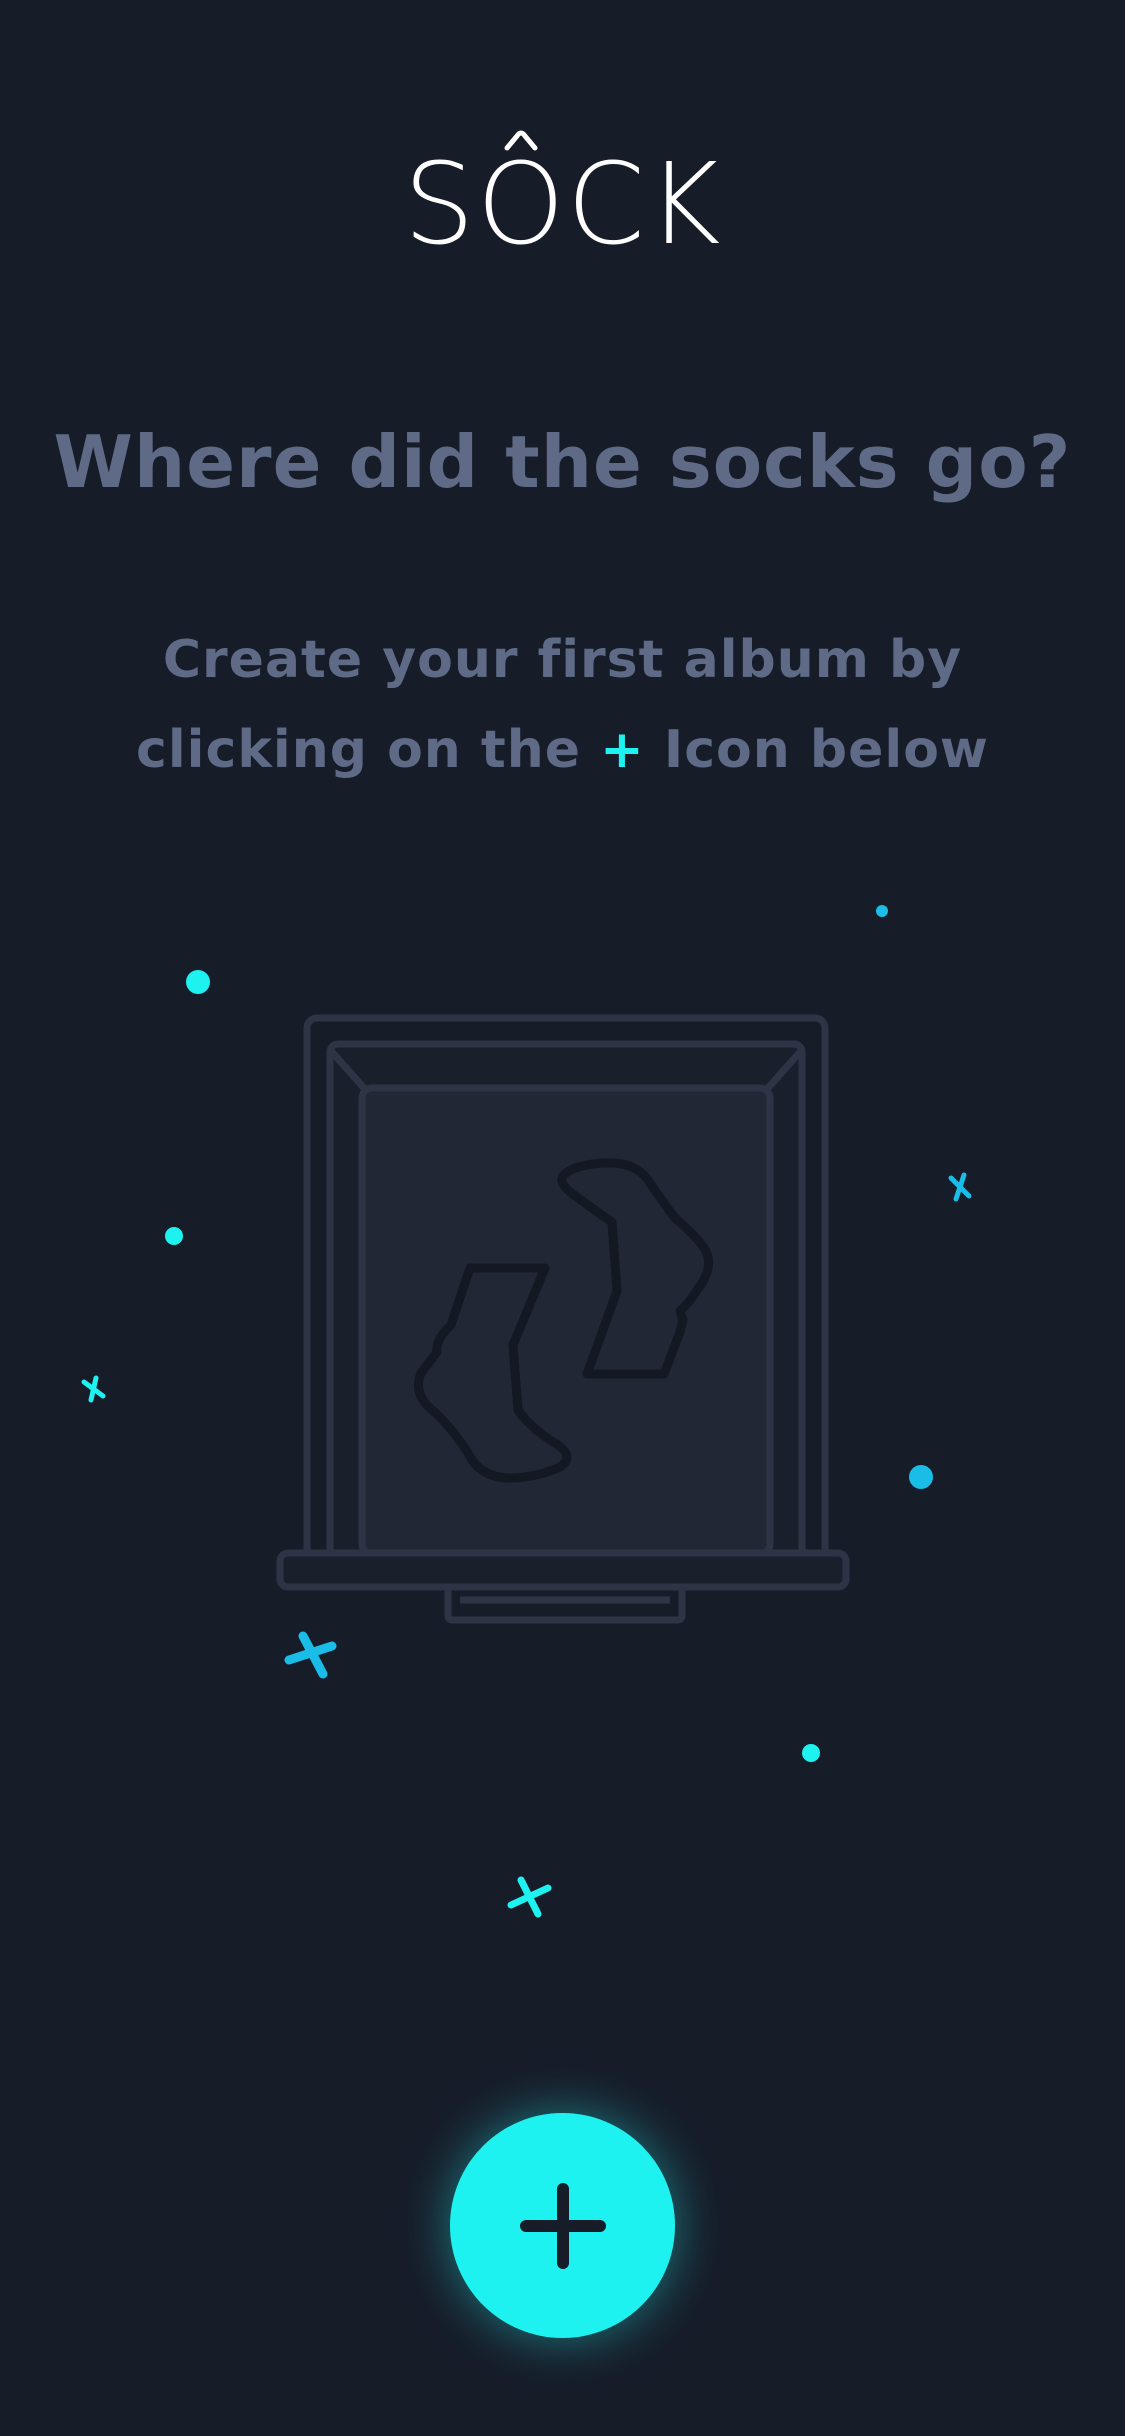 Image resolution: width=1125 pixels, height=2436 pixels. What do you see at coordinates (562, 462) in the screenshot?
I see `empty-state-headline: Where did the socks go?` at bounding box center [562, 462].